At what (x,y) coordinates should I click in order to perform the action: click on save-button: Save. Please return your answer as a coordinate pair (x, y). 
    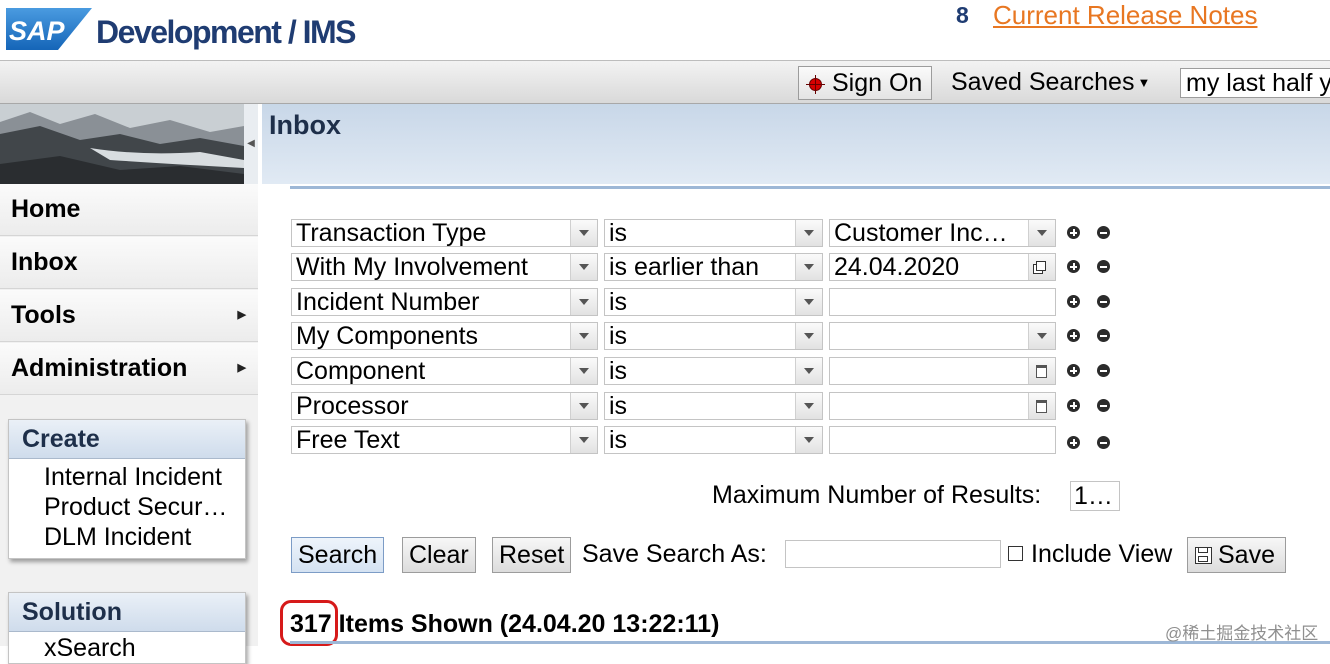
    Looking at the image, I should click on (1236, 555).